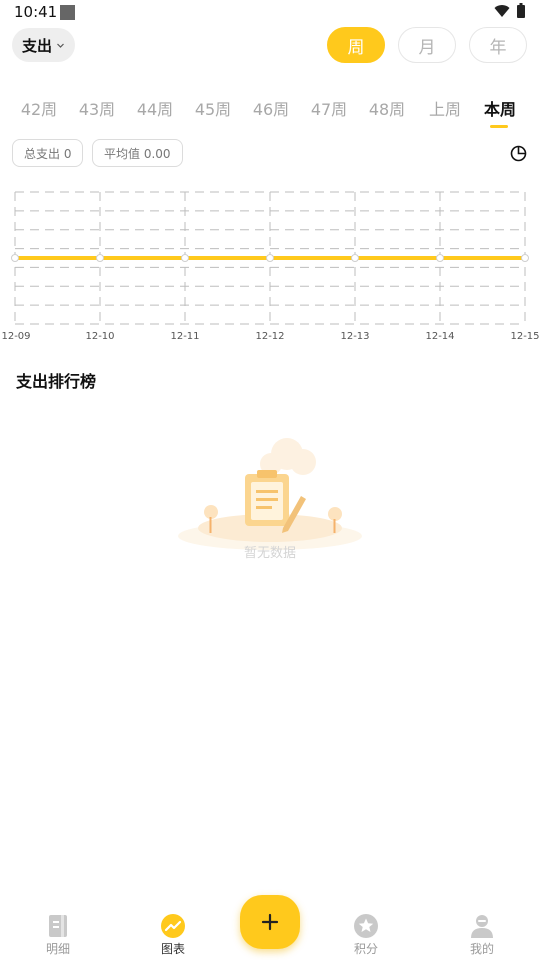 Image resolution: width=540 pixels, height=960 pixels. What do you see at coordinates (445, 108) in the screenshot?
I see `week-tab-last: 上周` at bounding box center [445, 108].